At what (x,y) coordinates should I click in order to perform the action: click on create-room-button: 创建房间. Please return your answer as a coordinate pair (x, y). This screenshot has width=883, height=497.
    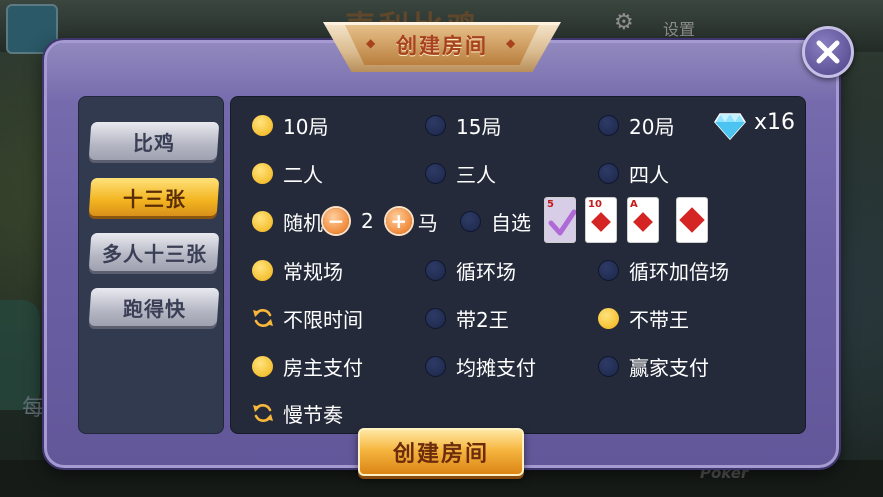
    Looking at the image, I should click on (441, 452).